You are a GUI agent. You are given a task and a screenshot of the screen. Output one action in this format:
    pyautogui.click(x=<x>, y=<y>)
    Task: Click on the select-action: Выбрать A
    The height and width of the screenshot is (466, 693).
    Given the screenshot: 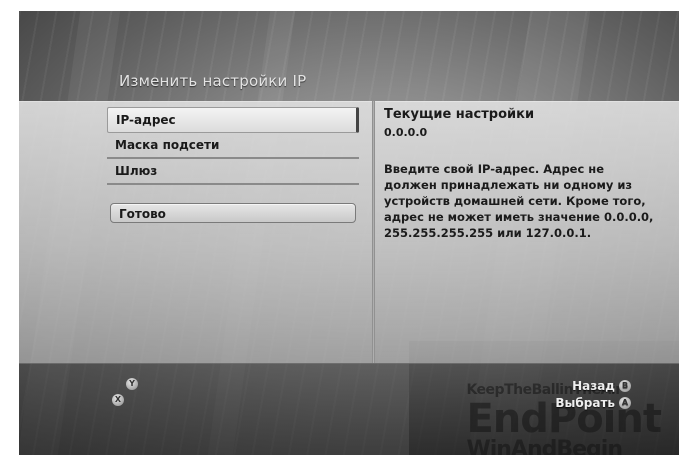 What is the action you would take?
    pyautogui.click(x=593, y=402)
    